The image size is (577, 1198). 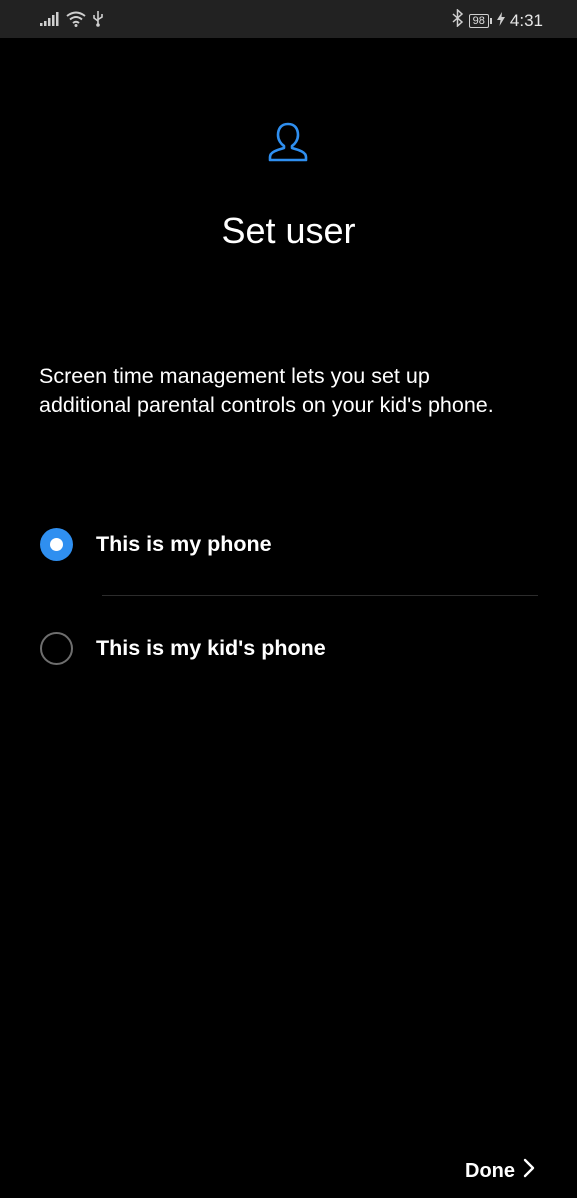 I want to click on status-right-group: 98 4:31, so click(x=497, y=20).